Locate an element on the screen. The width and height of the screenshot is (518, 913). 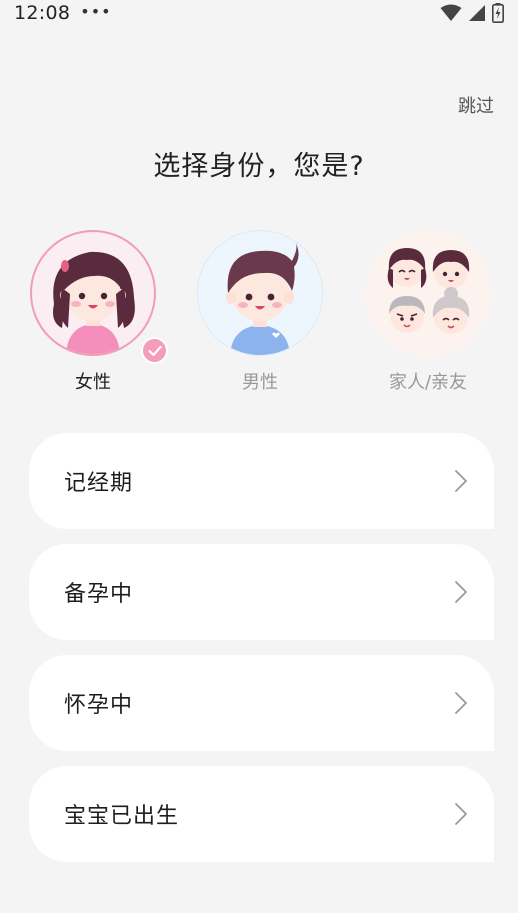
identity-family-label: 家人/亲友 is located at coordinates (428, 382).